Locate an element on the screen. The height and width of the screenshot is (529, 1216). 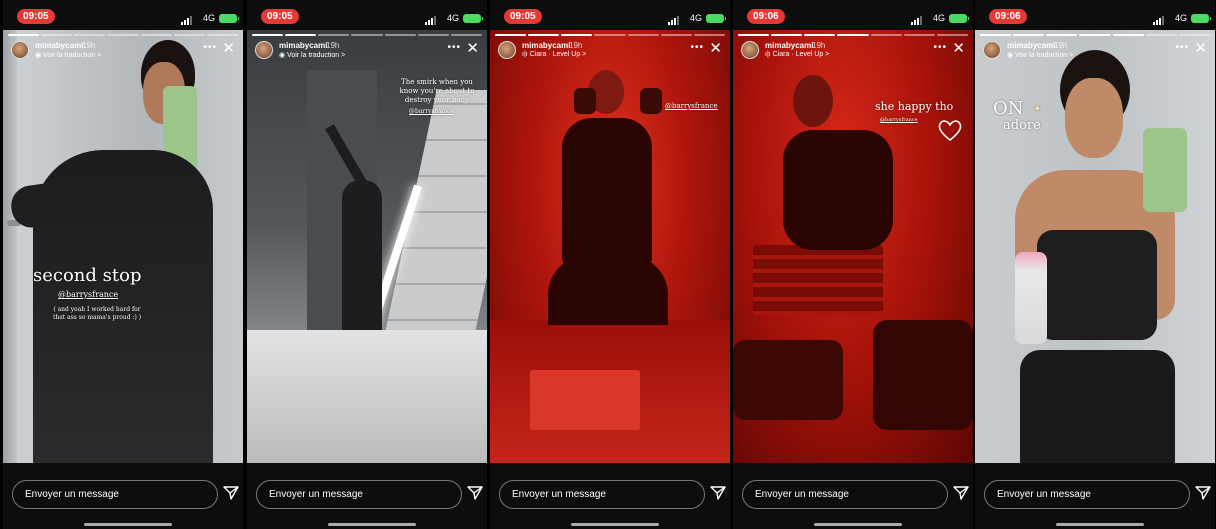
dumbbell-right is located at coordinates (923, 375).